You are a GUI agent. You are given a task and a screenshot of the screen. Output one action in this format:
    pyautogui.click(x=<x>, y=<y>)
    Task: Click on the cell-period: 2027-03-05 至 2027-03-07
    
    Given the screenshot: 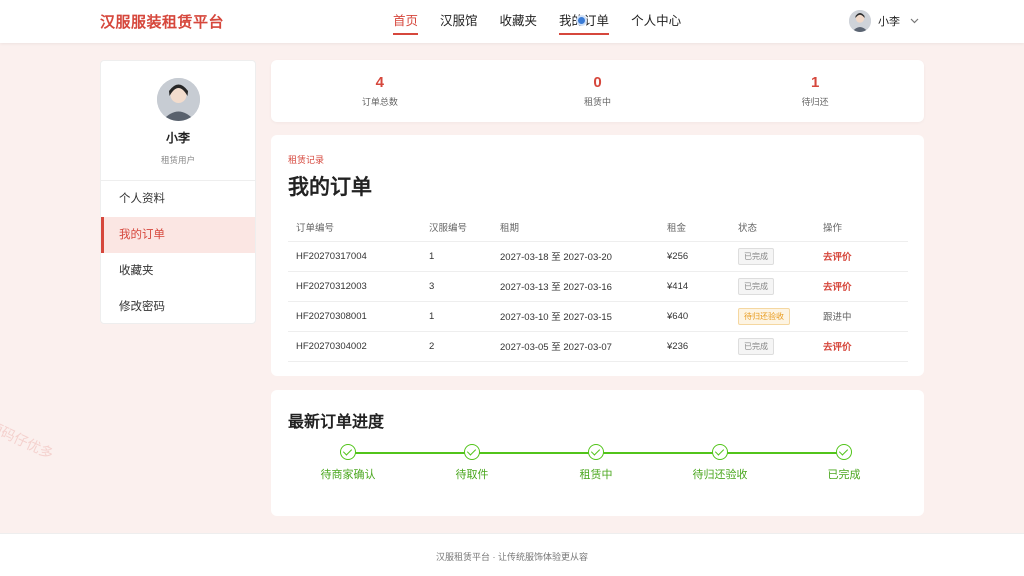 What is the action you would take?
    pyautogui.click(x=575, y=346)
    